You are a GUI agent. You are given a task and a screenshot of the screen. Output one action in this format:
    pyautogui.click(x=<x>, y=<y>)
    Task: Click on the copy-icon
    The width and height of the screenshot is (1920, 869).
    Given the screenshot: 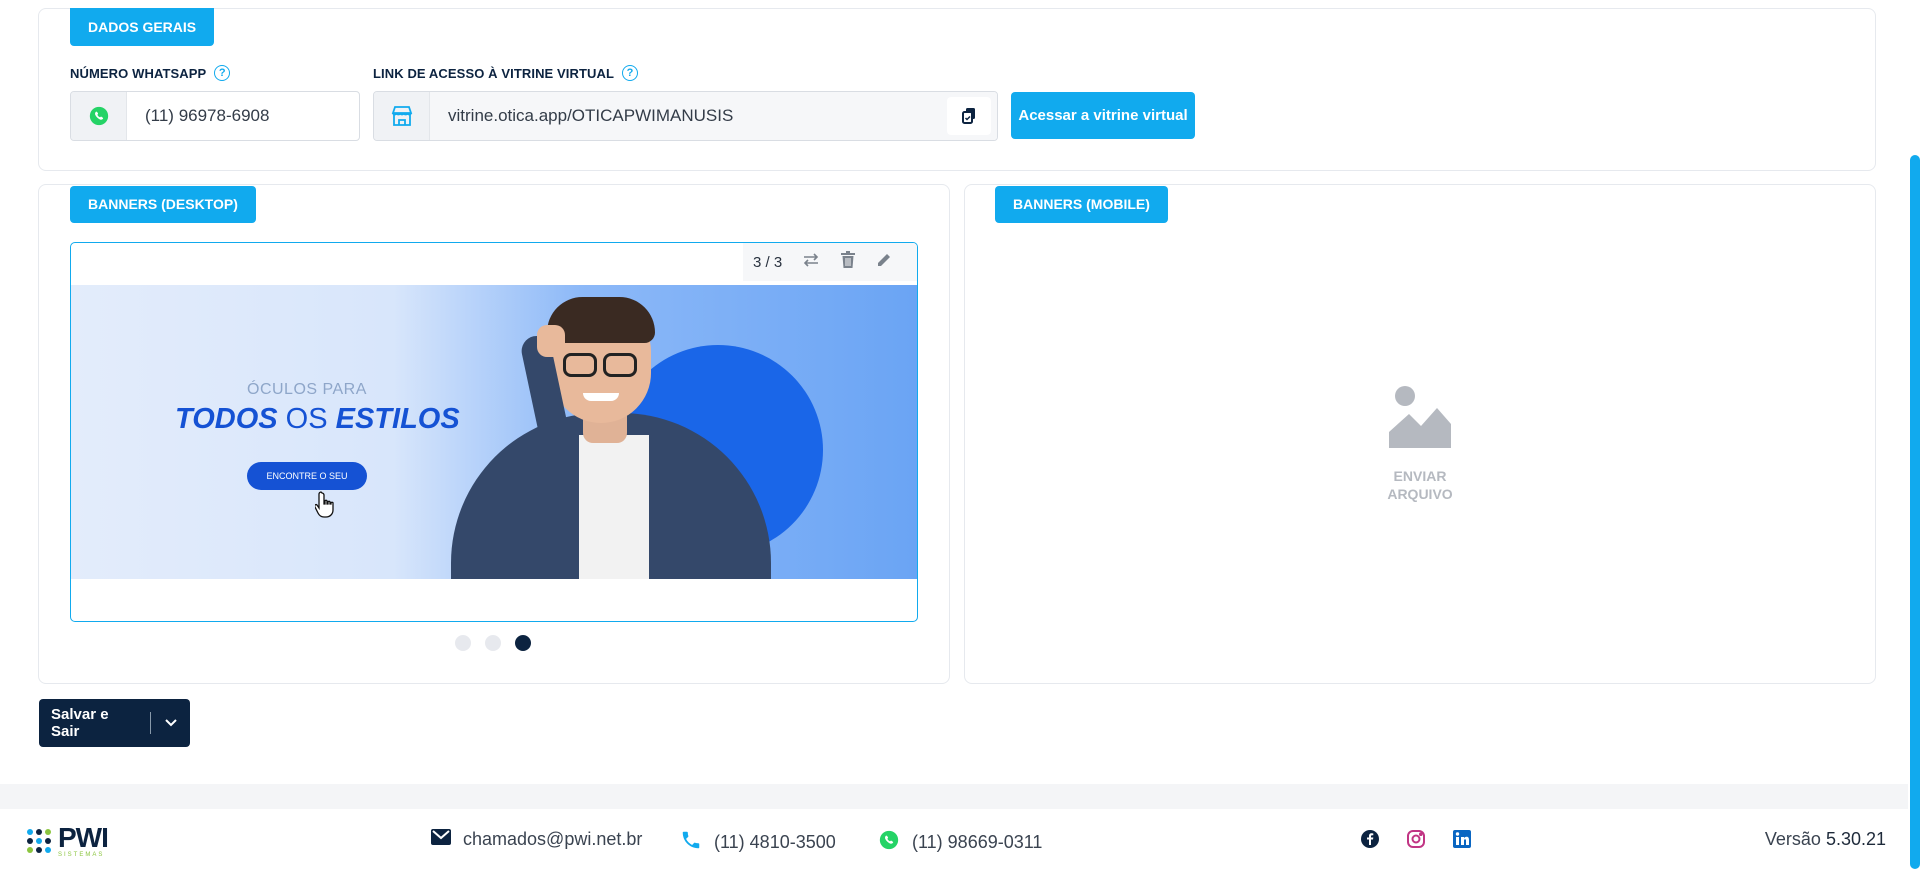 What is the action you would take?
    pyautogui.click(x=969, y=116)
    